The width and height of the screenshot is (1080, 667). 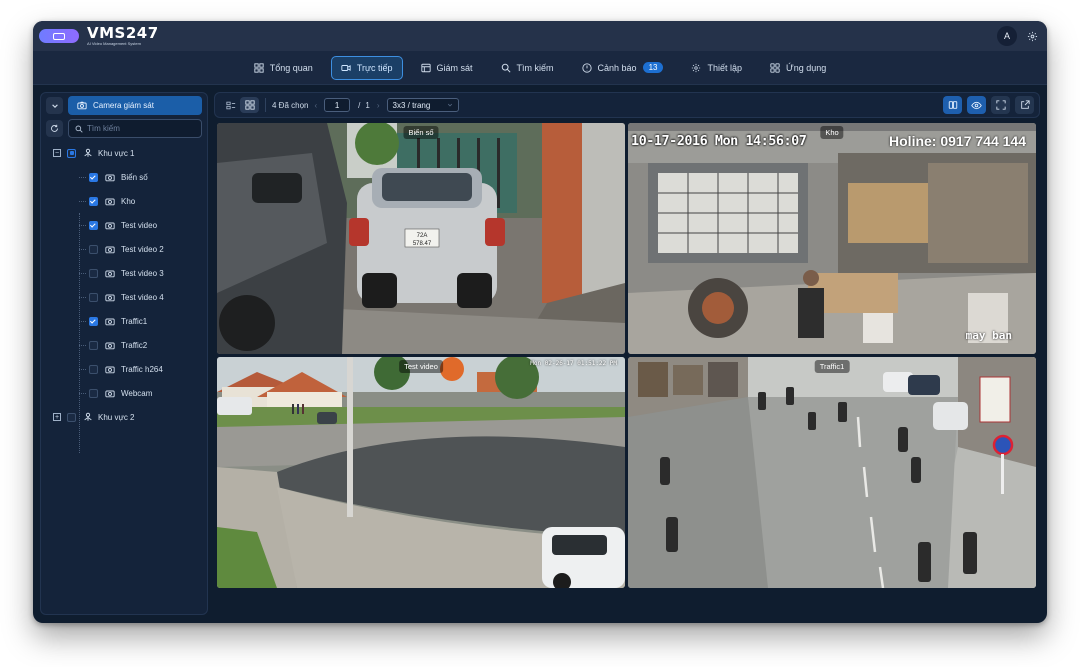 What do you see at coordinates (315, 105) in the screenshot?
I see `prev-page-icon: ‹` at bounding box center [315, 105].